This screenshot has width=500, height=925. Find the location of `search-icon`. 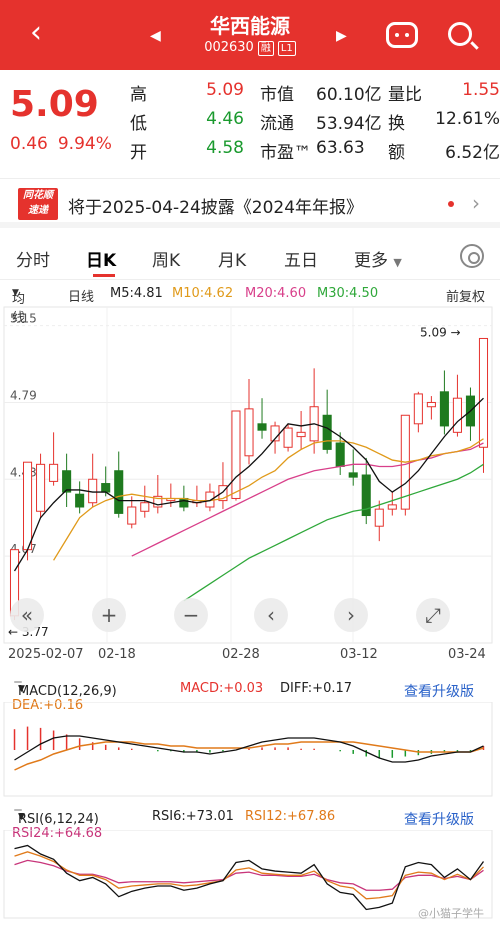

search-icon is located at coordinates (460, 34).